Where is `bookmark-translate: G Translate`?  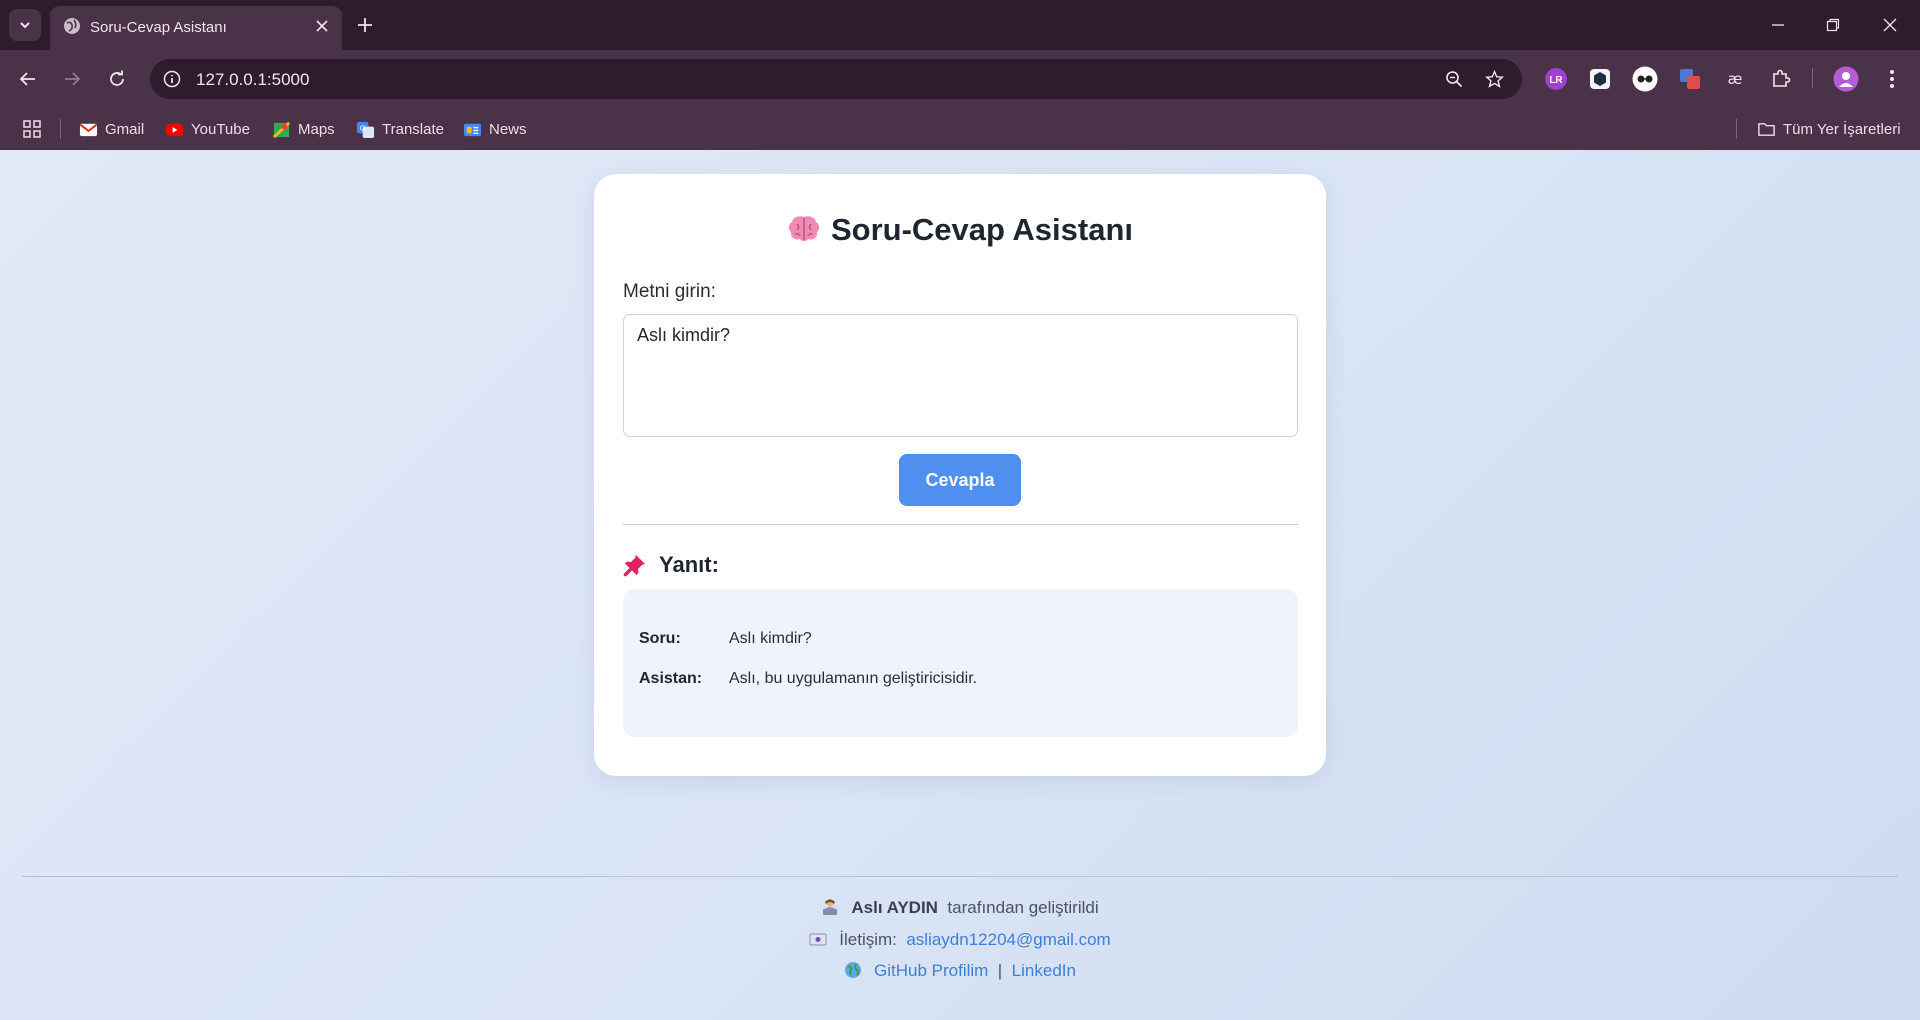
bookmark-translate: G Translate is located at coordinates (400, 129).